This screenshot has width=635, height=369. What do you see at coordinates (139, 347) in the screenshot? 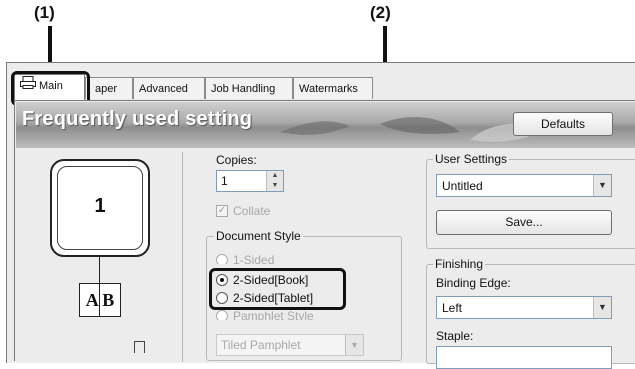
I see `small-page-icon` at bounding box center [139, 347].